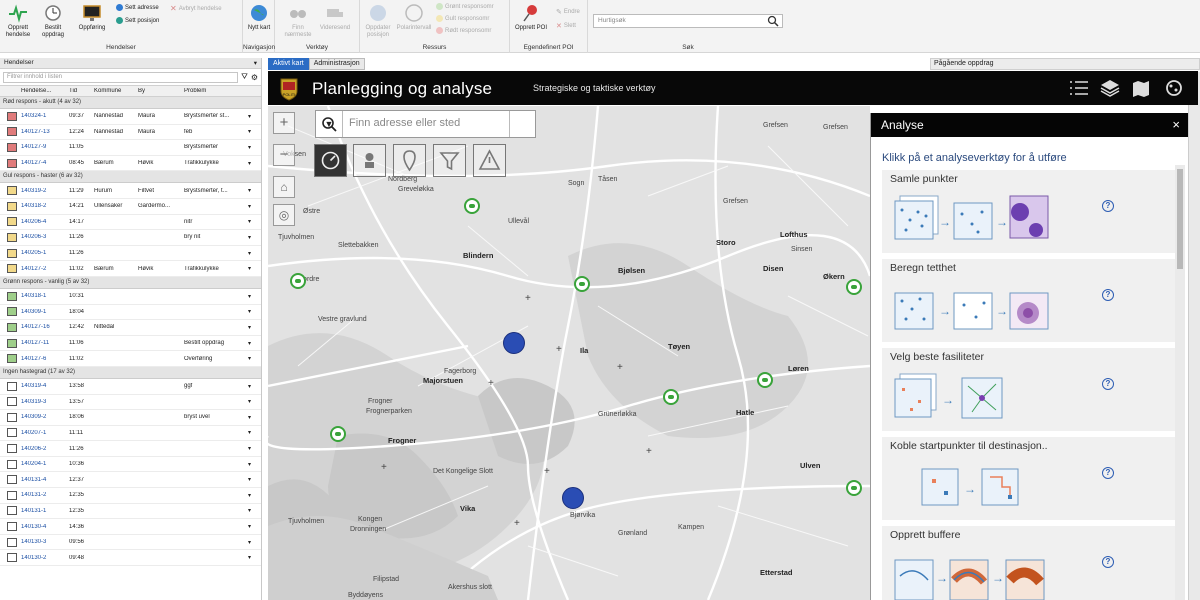 This screenshot has height=600, width=1200. Describe the element at coordinates (214, 91) in the screenshot. I see `col-problem: Problem` at that location.